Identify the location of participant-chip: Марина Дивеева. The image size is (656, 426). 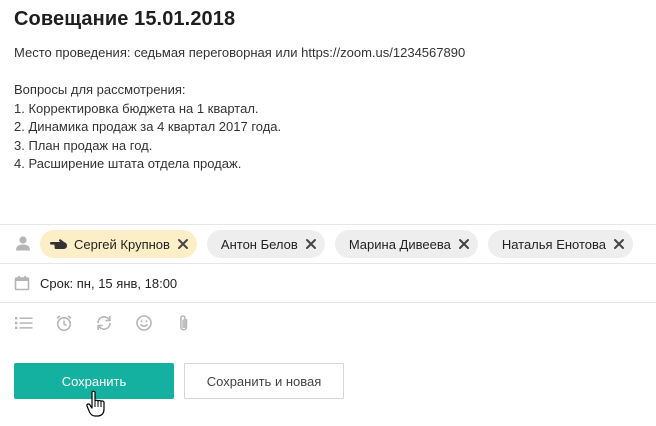
(406, 244).